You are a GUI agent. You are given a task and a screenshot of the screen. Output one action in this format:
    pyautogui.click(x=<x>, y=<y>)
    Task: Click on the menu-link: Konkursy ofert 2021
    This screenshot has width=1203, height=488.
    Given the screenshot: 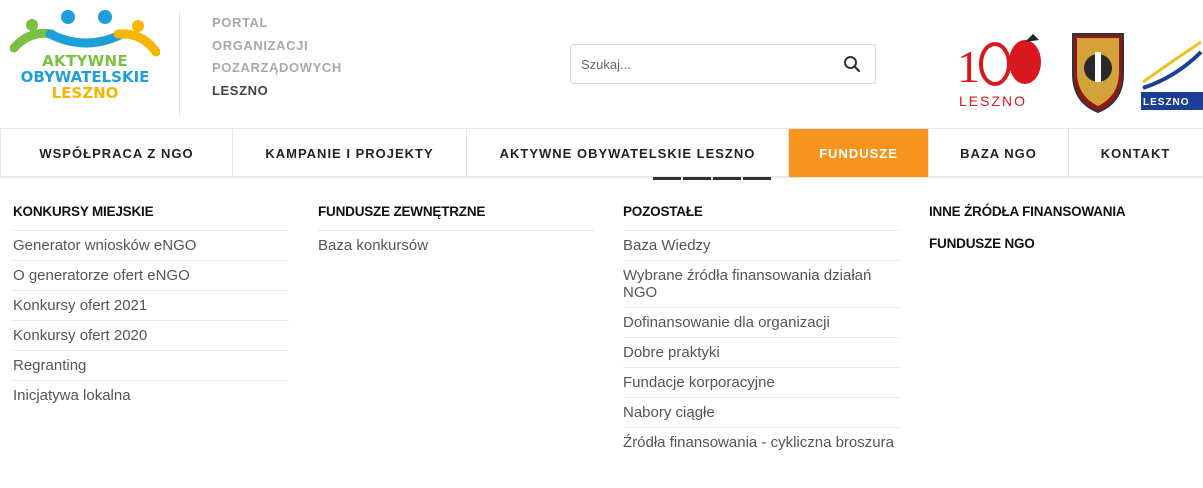 What is the action you would take?
    pyautogui.click(x=151, y=306)
    